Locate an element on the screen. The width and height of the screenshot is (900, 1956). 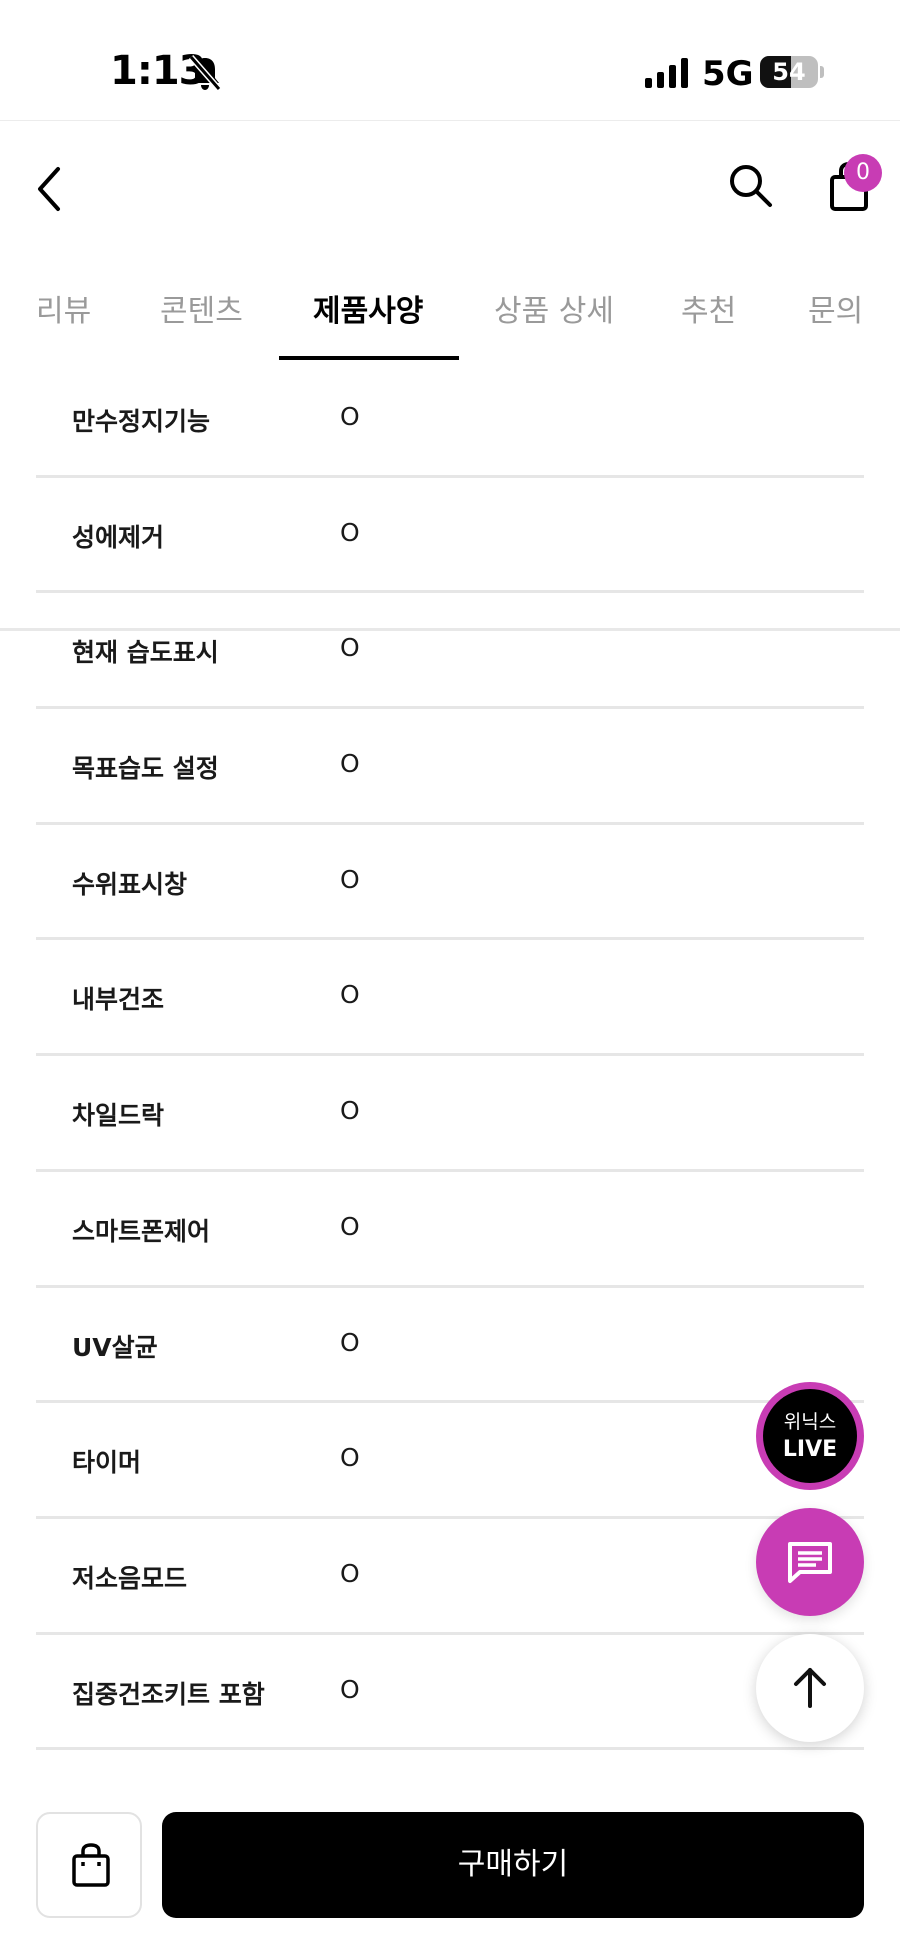
add-to-cart-button is located at coordinates (89, 1865).